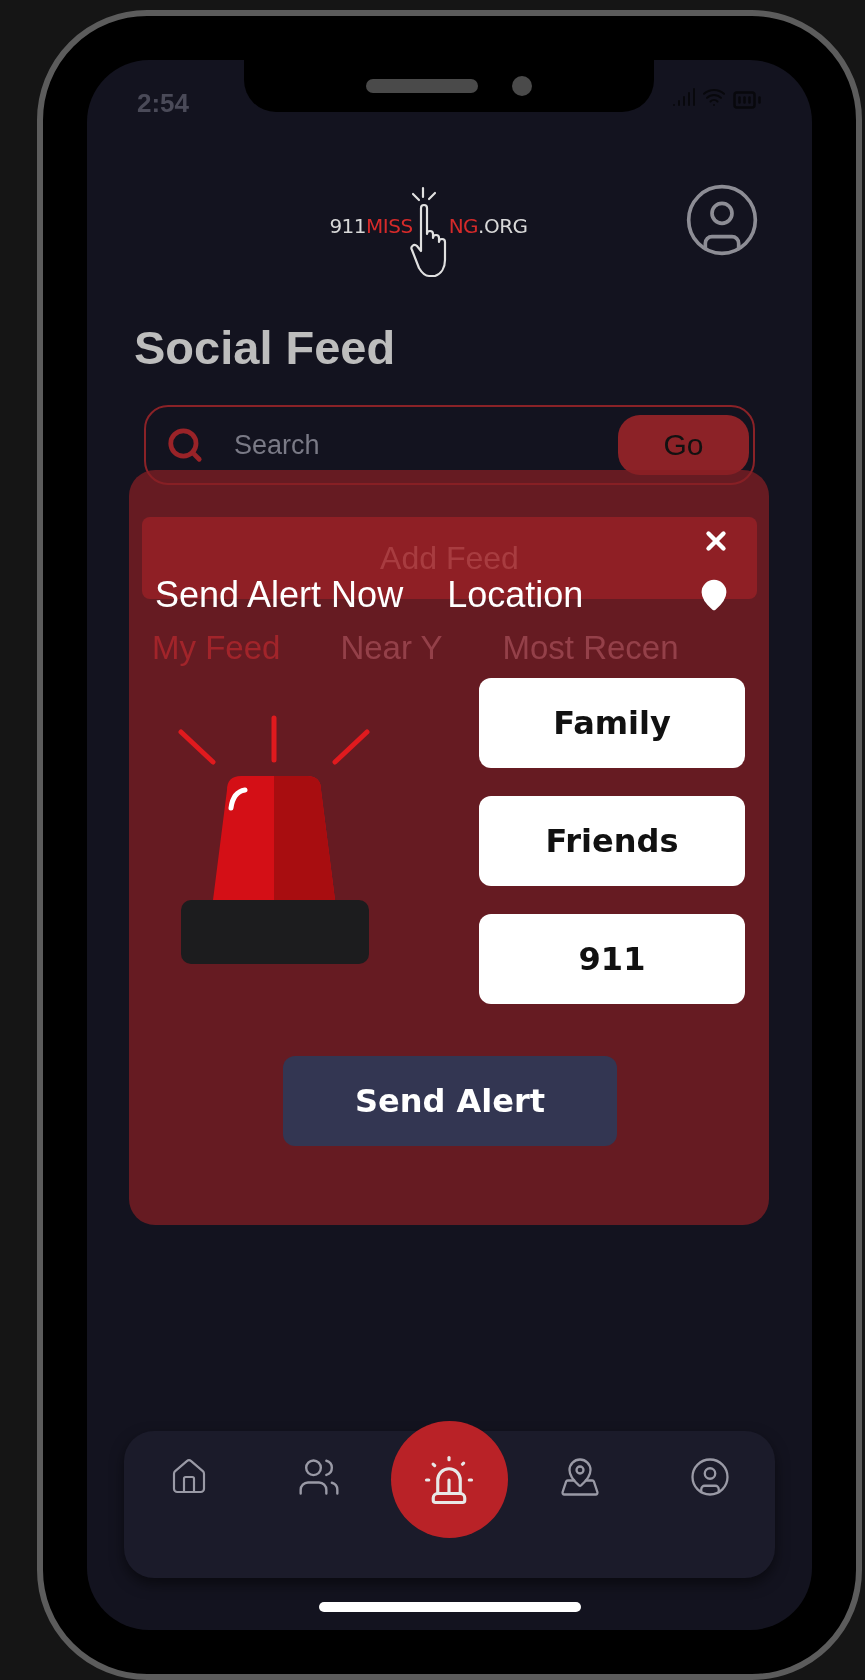  Describe the element at coordinates (612, 841) in the screenshot. I see `recipient-button: Friends` at that location.